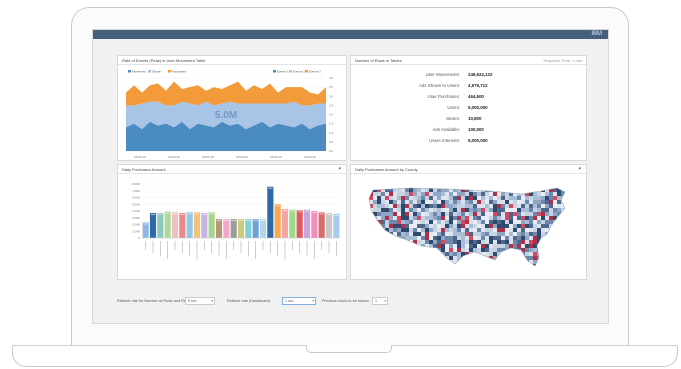 The width and height of the screenshot is (681, 369). Describe the element at coordinates (562, 60) in the screenshot. I see `snapshot-info: Snapshot Time: 1 min` at that location.